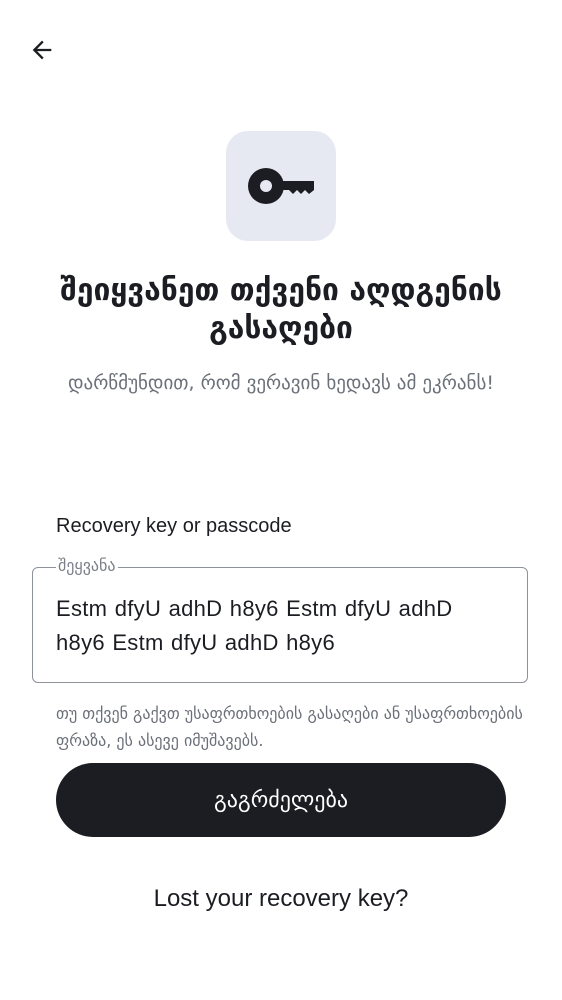  I want to click on key-icon, so click(281, 186).